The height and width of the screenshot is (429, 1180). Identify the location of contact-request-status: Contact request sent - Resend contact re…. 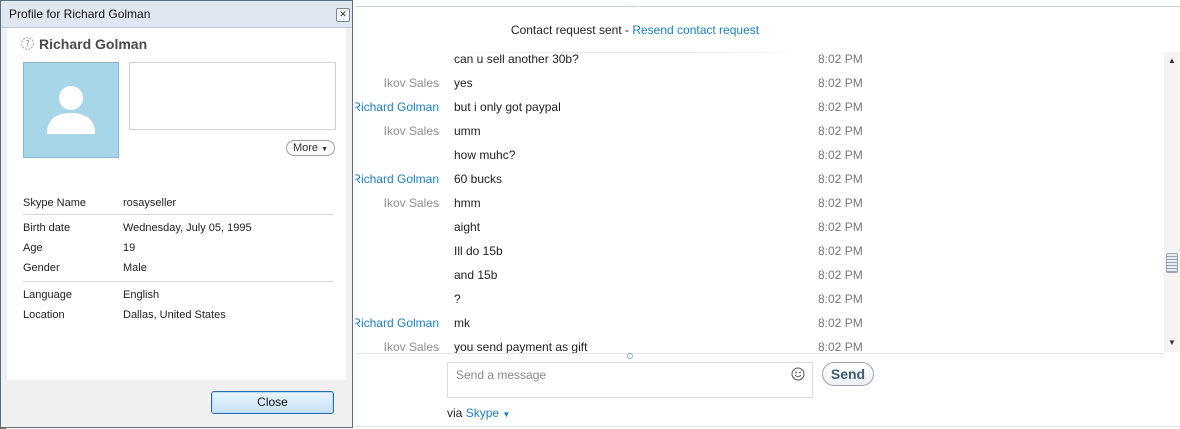
(635, 30).